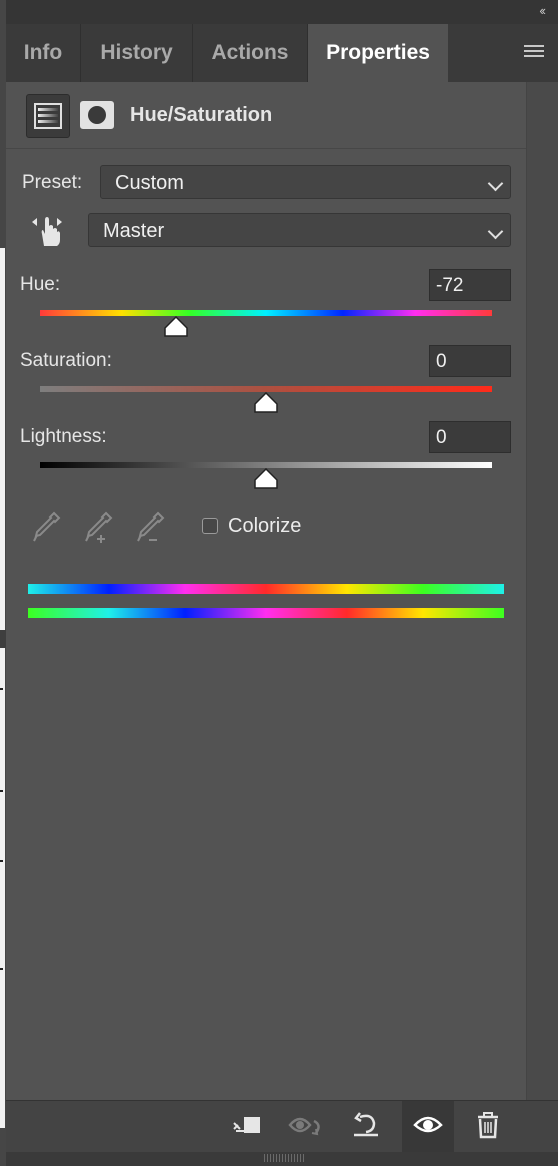  I want to click on saturation-input: 0, so click(470, 361).